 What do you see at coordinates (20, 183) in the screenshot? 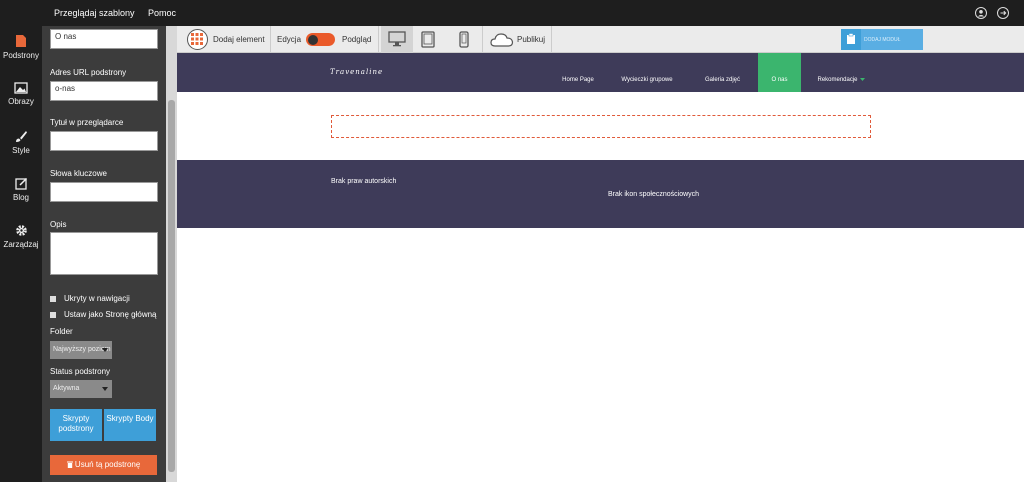
I see `edit-icon` at bounding box center [20, 183].